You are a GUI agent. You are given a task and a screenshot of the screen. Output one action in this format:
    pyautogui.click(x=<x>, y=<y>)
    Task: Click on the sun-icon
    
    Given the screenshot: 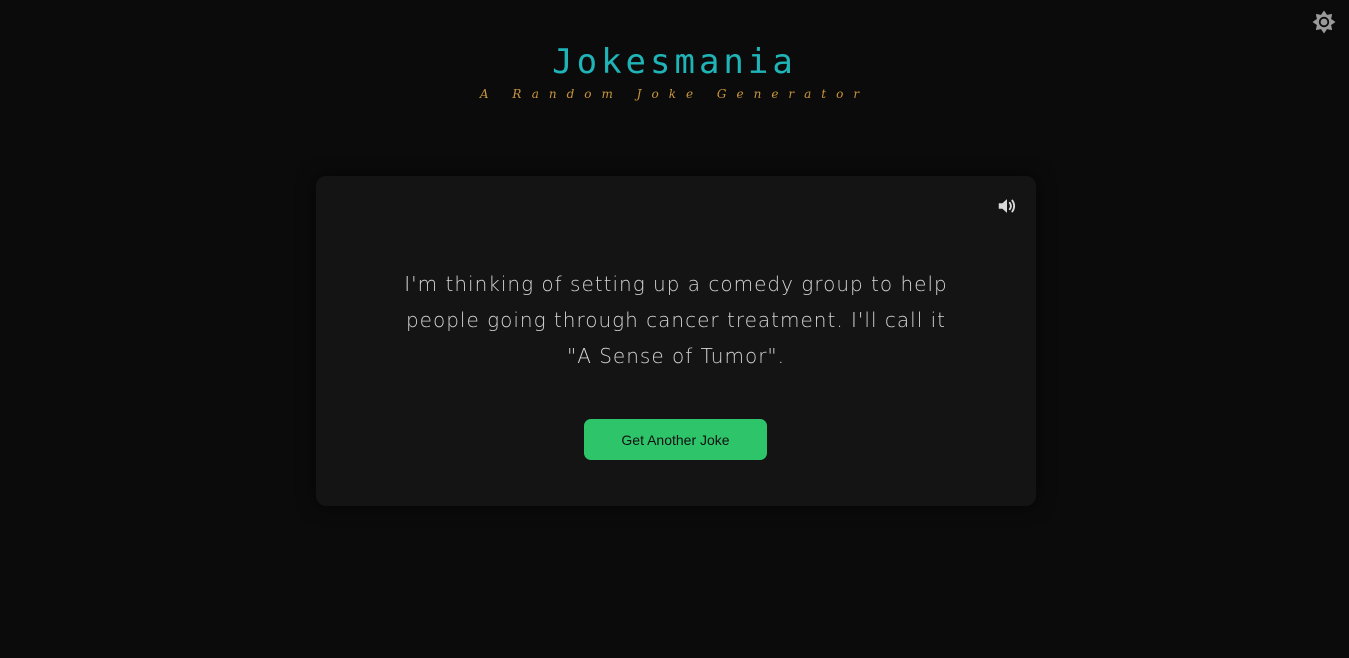 What is the action you would take?
    pyautogui.click(x=1324, y=22)
    